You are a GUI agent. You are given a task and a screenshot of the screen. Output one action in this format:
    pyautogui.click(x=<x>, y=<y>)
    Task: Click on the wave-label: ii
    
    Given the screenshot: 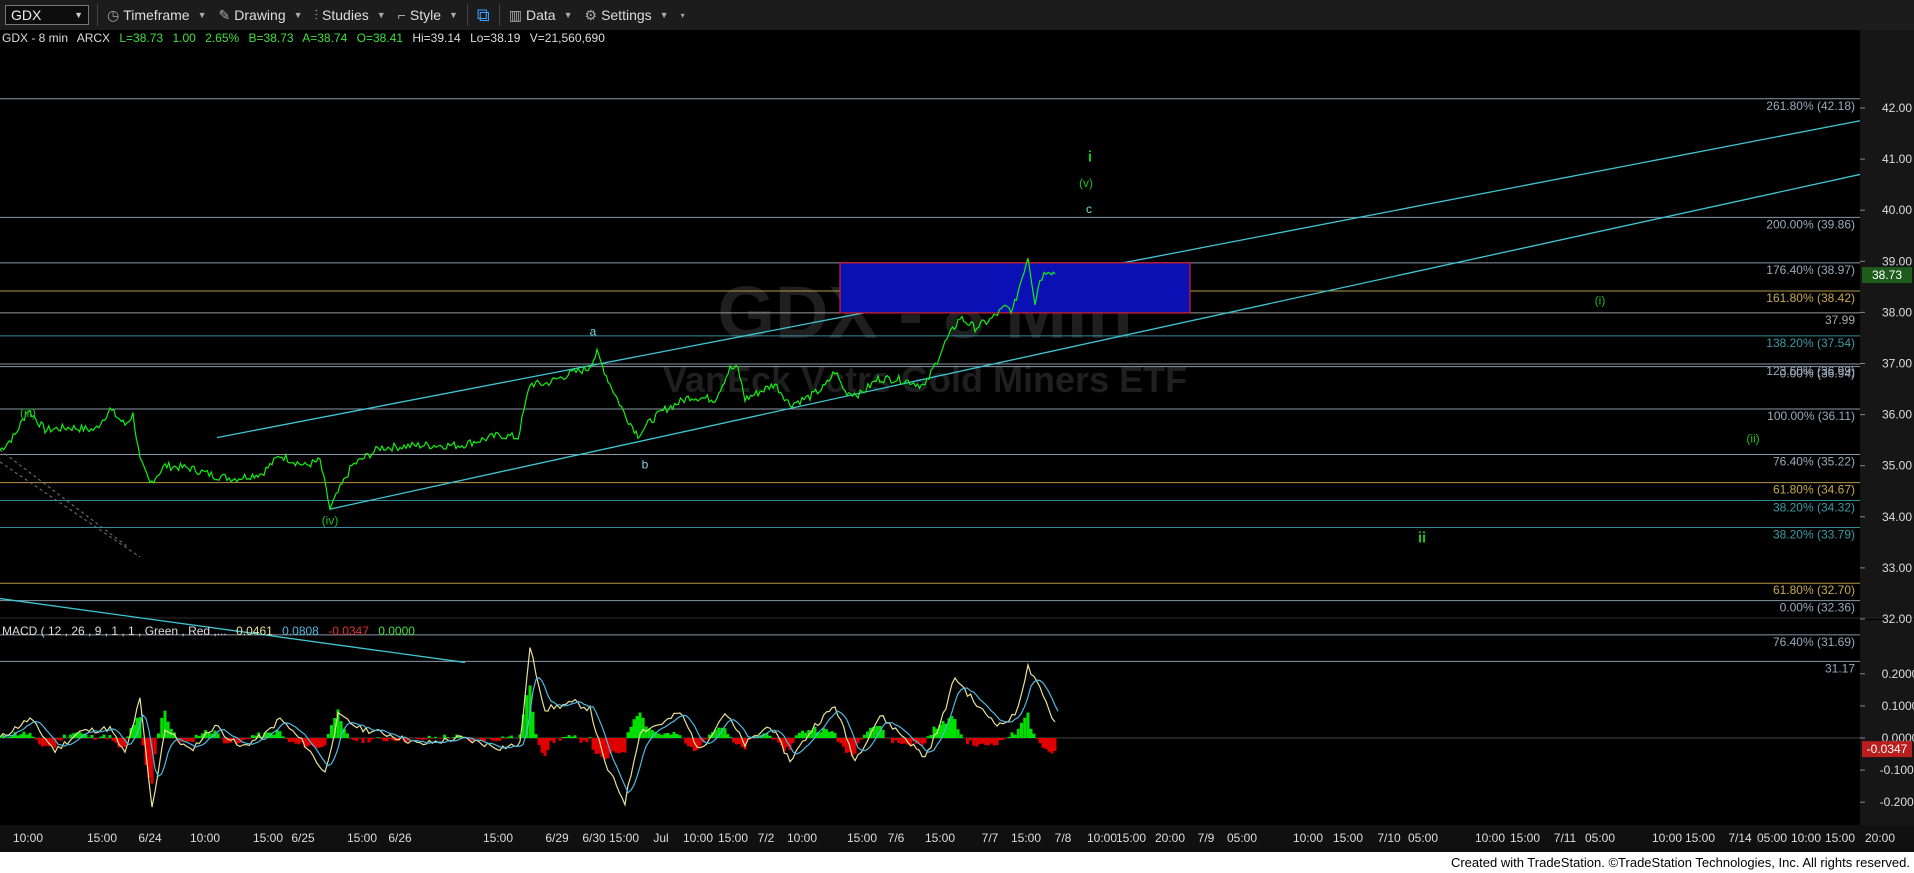 What is the action you would take?
    pyautogui.click(x=1422, y=537)
    